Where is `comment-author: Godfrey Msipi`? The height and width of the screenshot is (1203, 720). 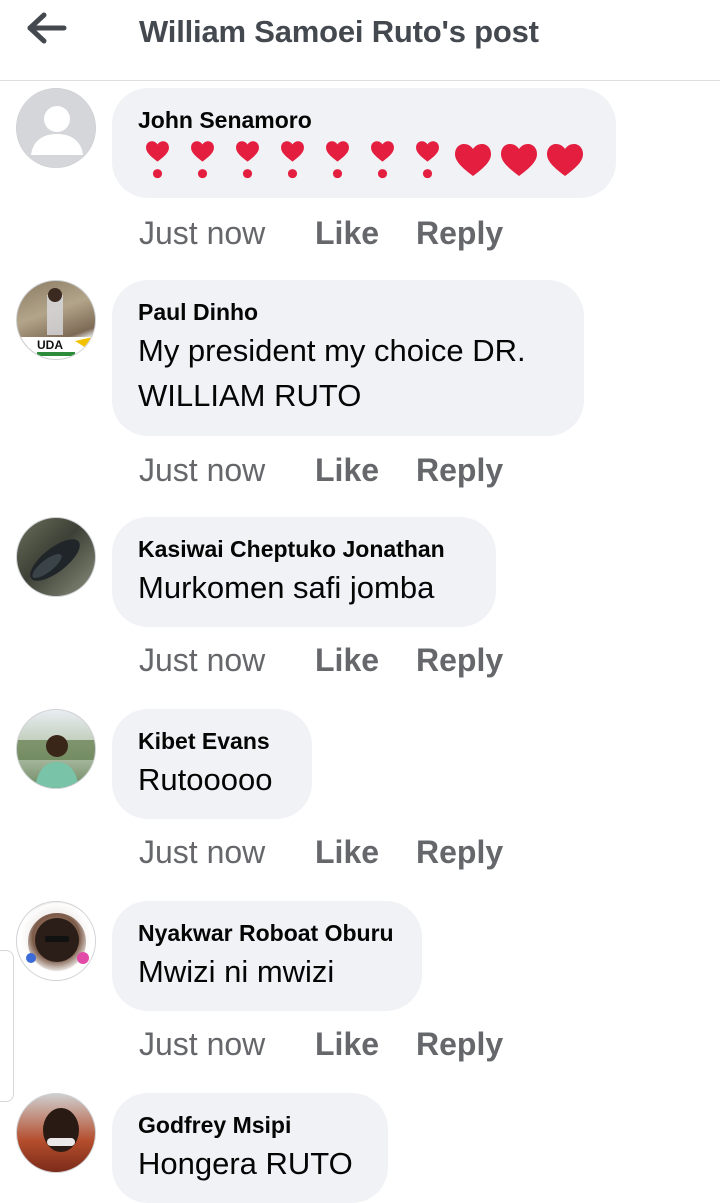
comment-author: Godfrey Msipi is located at coordinates (249, 1125).